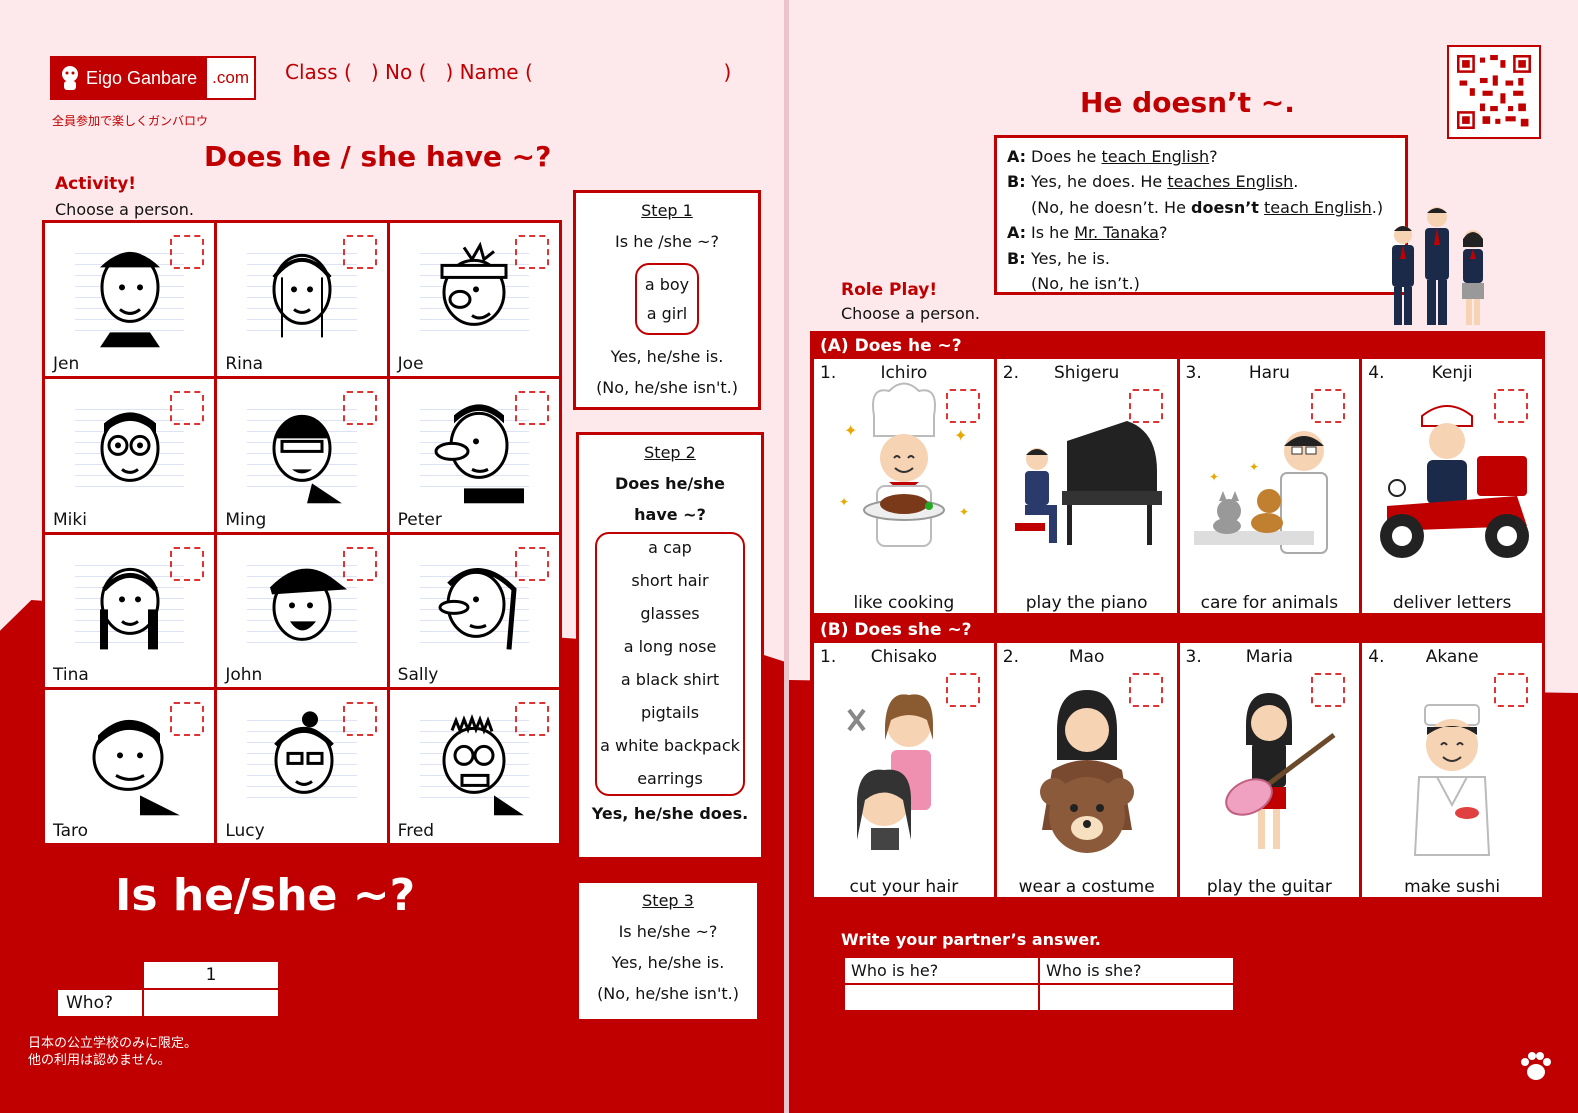 This screenshot has width=1578, height=1113. What do you see at coordinates (896, 630) in the screenshot?
I see `section-b-heading: (B) Does she ~?` at bounding box center [896, 630].